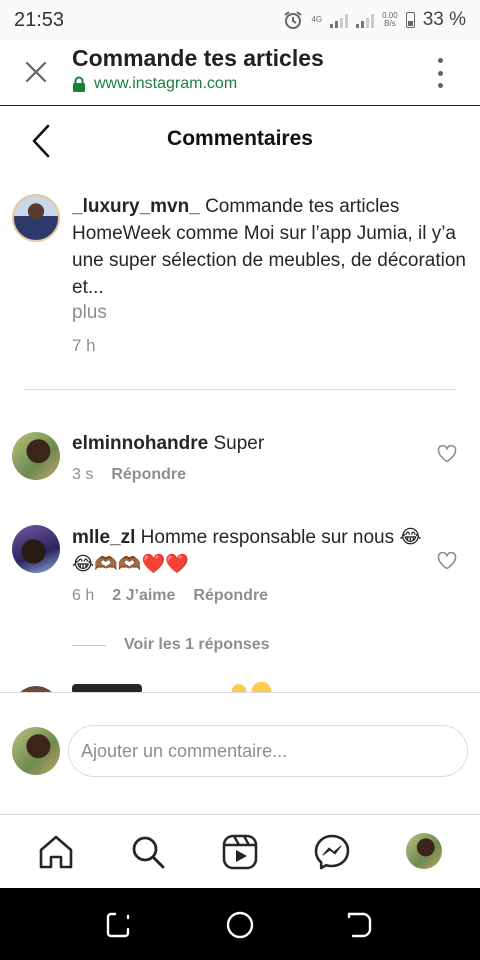 This screenshot has width=480, height=960. What do you see at coordinates (424, 851) in the screenshot?
I see `profile-avatar` at bounding box center [424, 851].